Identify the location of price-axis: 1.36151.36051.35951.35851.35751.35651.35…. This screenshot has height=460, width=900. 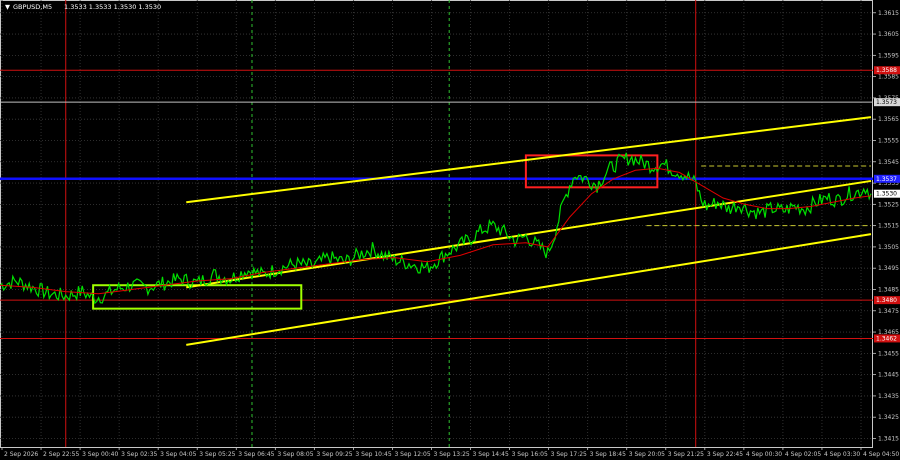
(886, 226).